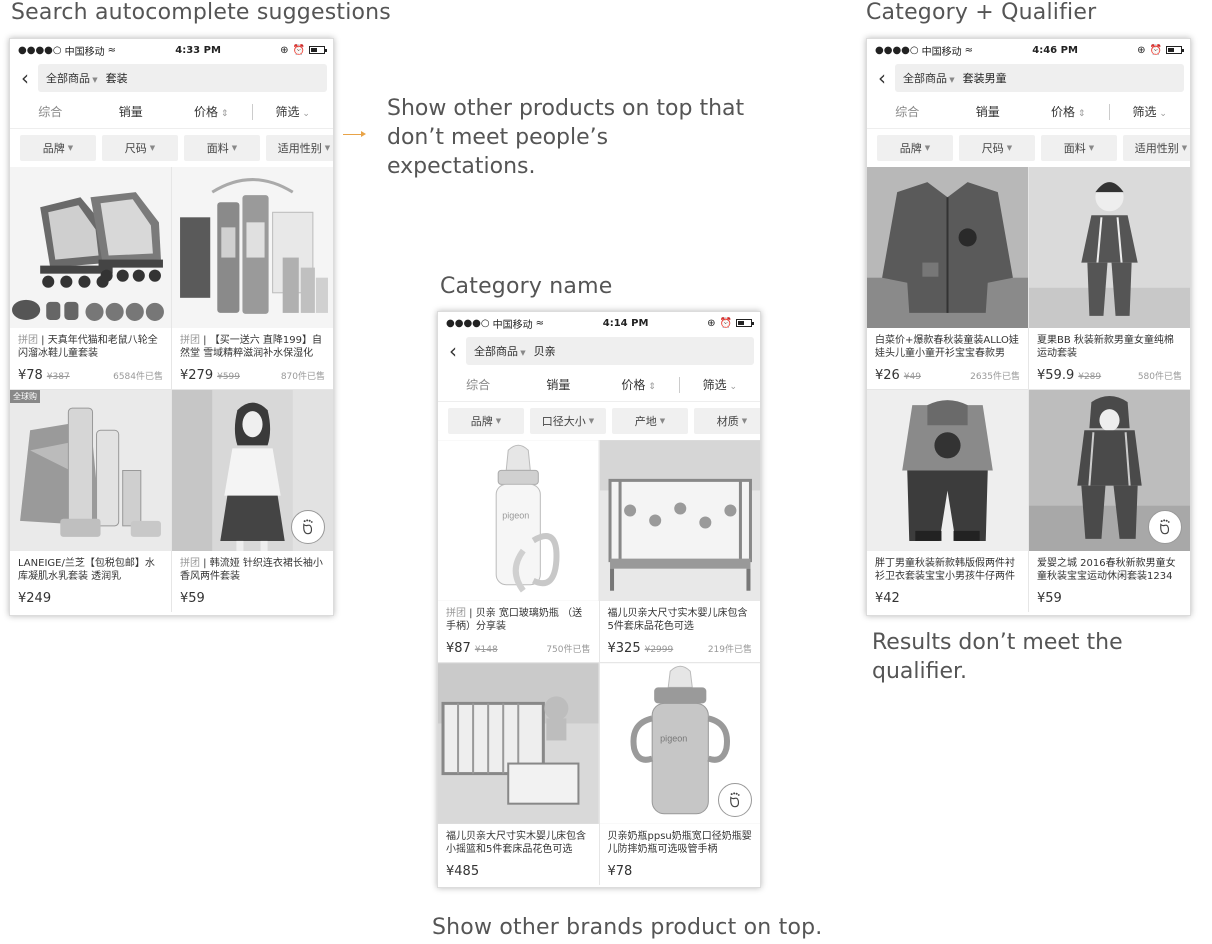 This screenshot has width=1212, height=944. Describe the element at coordinates (680, 774) in the screenshot. I see `product-card: pigeon 贝亲奶瓶ppsu奶瓶宽口径奶瓶婴儿防摔奶瓶可选吸管手柄 ¥78` at that location.